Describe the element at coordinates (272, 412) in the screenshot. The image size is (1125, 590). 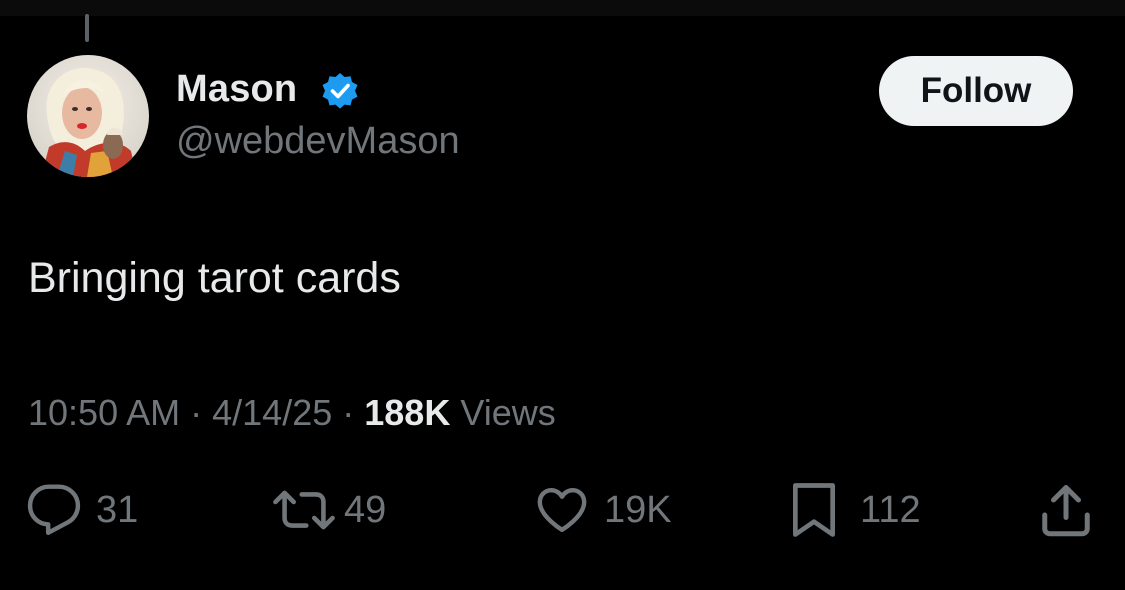
I see `tweet-date: 4/14/25` at that location.